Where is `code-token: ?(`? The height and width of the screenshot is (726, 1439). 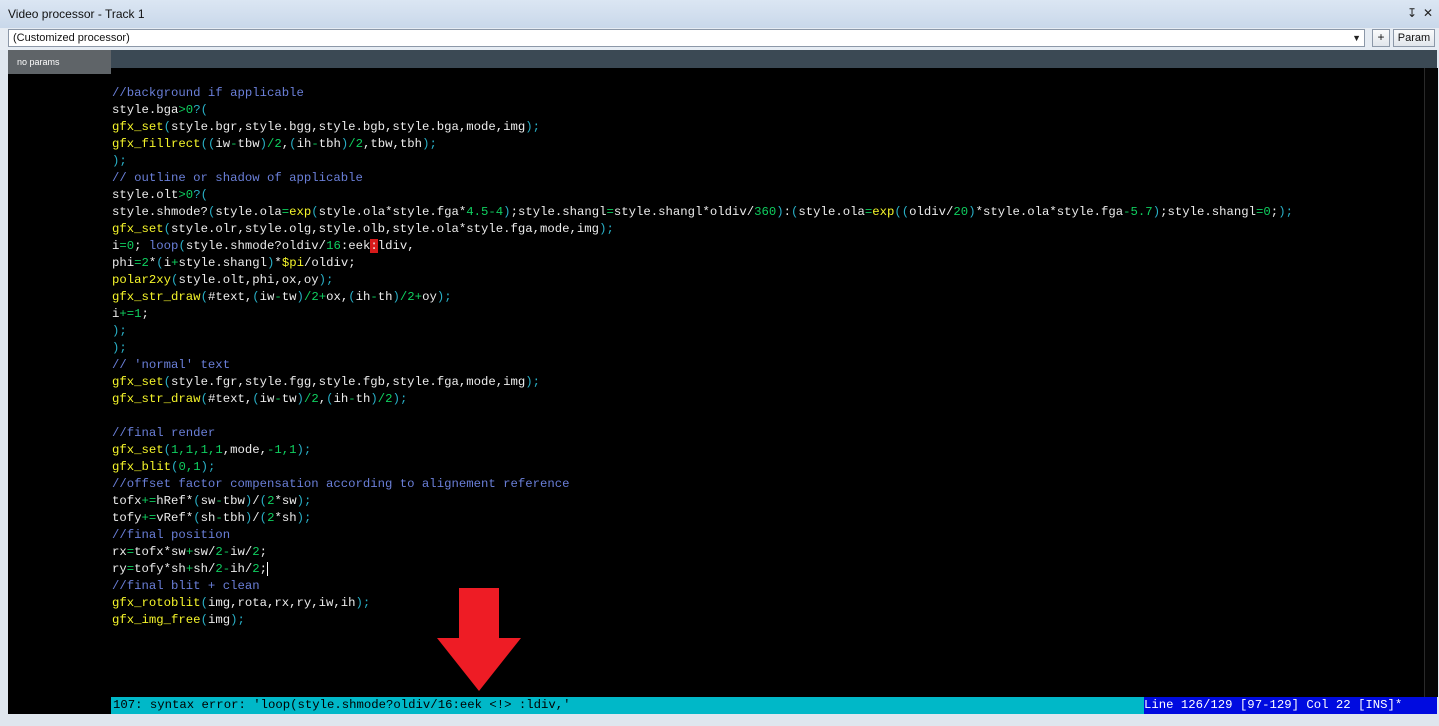 code-token: ?( is located at coordinates (200, 110).